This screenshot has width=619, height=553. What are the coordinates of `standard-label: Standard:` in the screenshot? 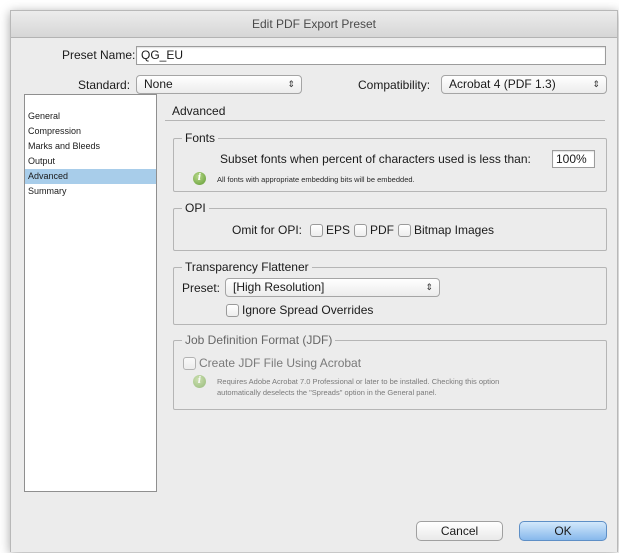 It's located at (104, 85).